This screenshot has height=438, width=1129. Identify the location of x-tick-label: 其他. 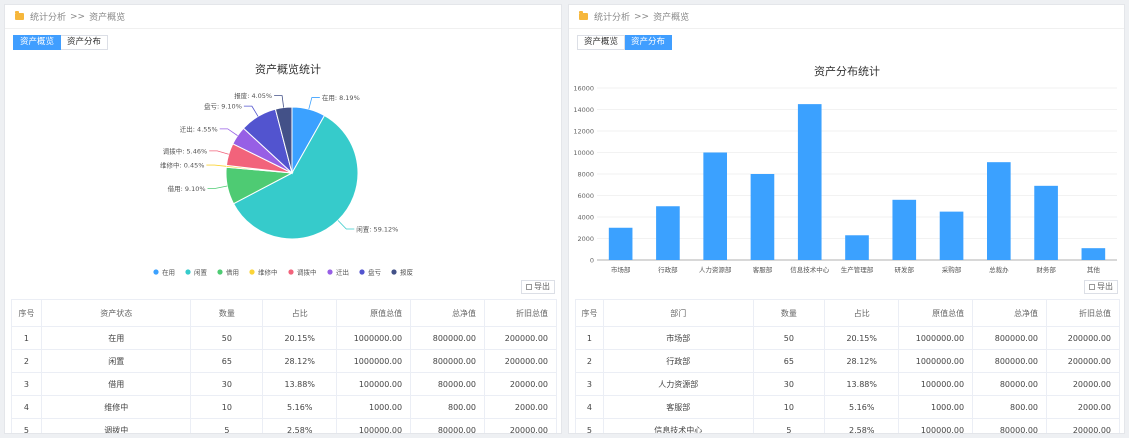
(1094, 269).